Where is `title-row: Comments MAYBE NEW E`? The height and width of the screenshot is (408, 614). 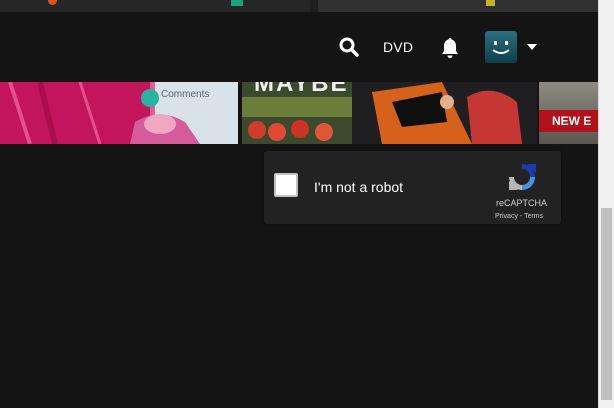
title-row: Comments MAYBE NEW E is located at coordinates (299, 113).